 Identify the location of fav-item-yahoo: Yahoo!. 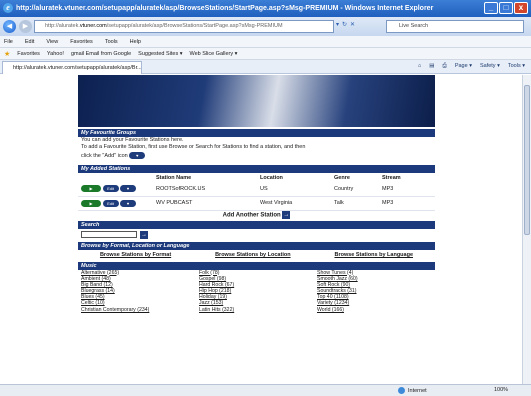
(55, 54).